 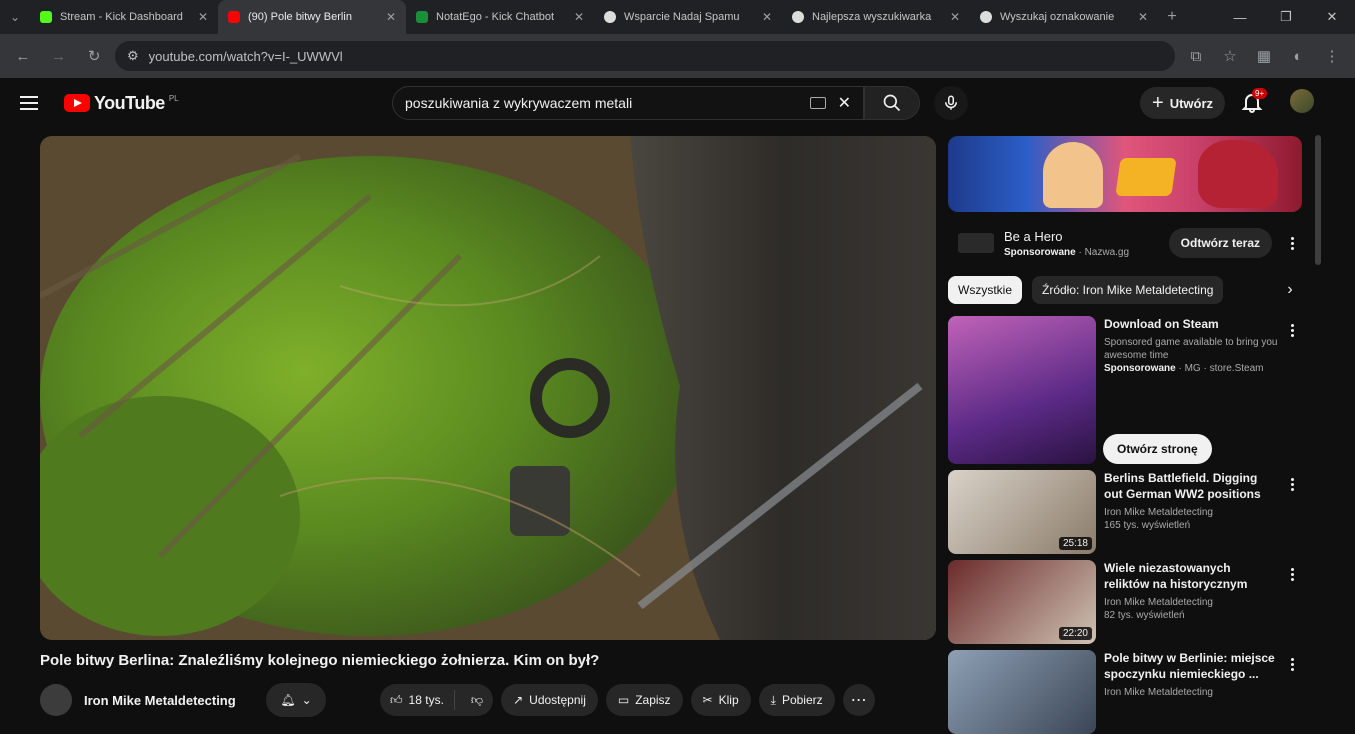 What do you see at coordinates (1081, 236) in the screenshot?
I see `ad-title: Be a Hero` at bounding box center [1081, 236].